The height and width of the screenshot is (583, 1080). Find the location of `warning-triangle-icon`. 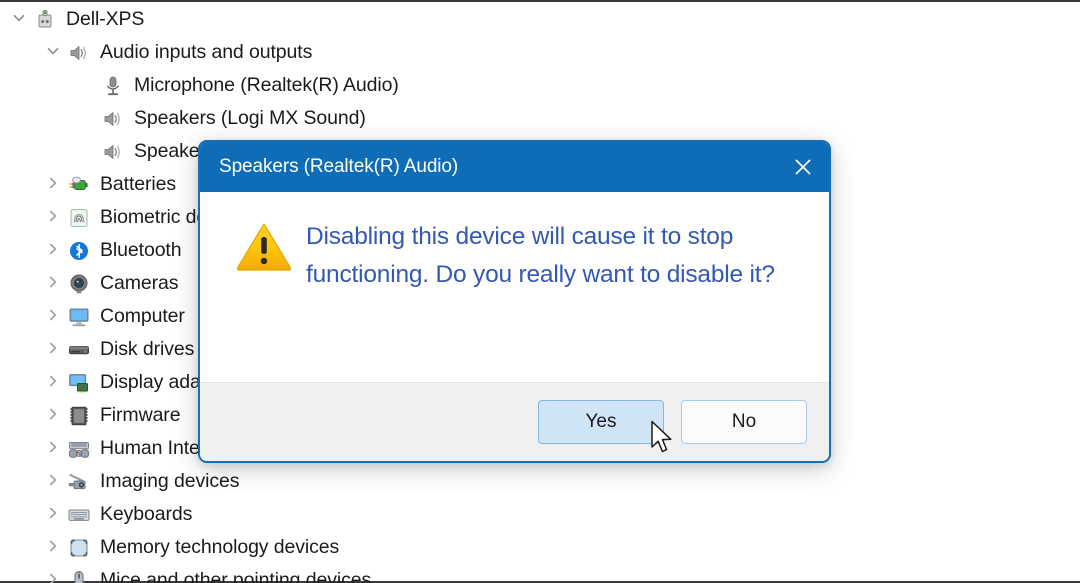

warning-triangle-icon is located at coordinates (261, 294).